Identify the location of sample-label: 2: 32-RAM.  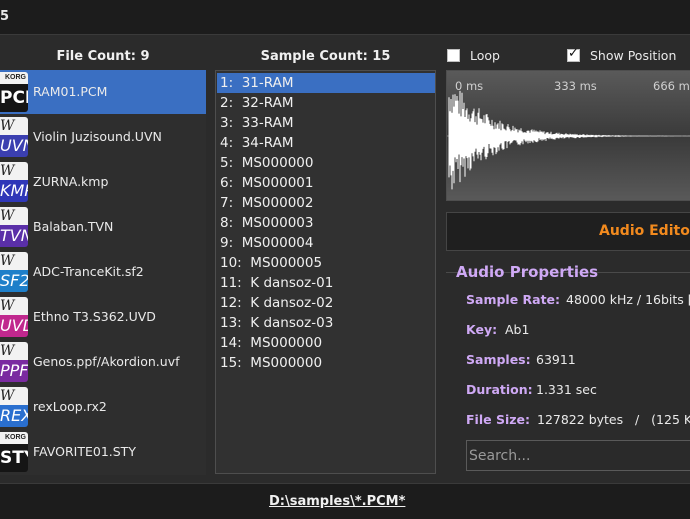
(257, 103).